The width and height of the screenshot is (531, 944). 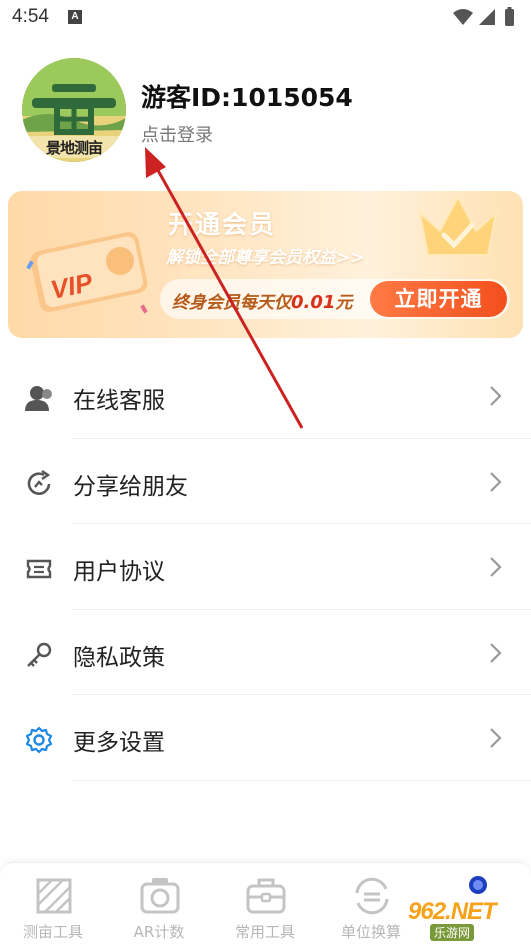 What do you see at coordinates (265, 738) in the screenshot?
I see `menu-item-more-settings: 更多设置` at bounding box center [265, 738].